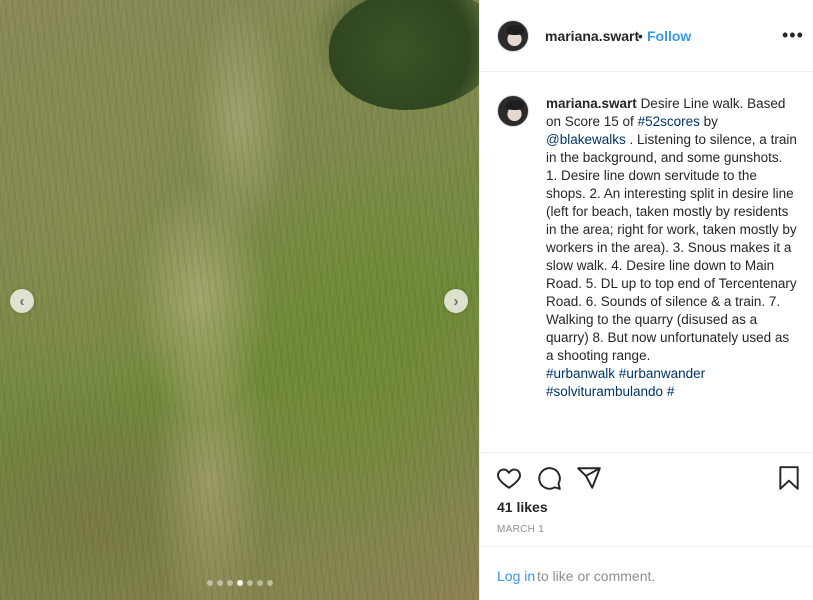 The image size is (813, 600). I want to click on caption-by: by, so click(708, 121).